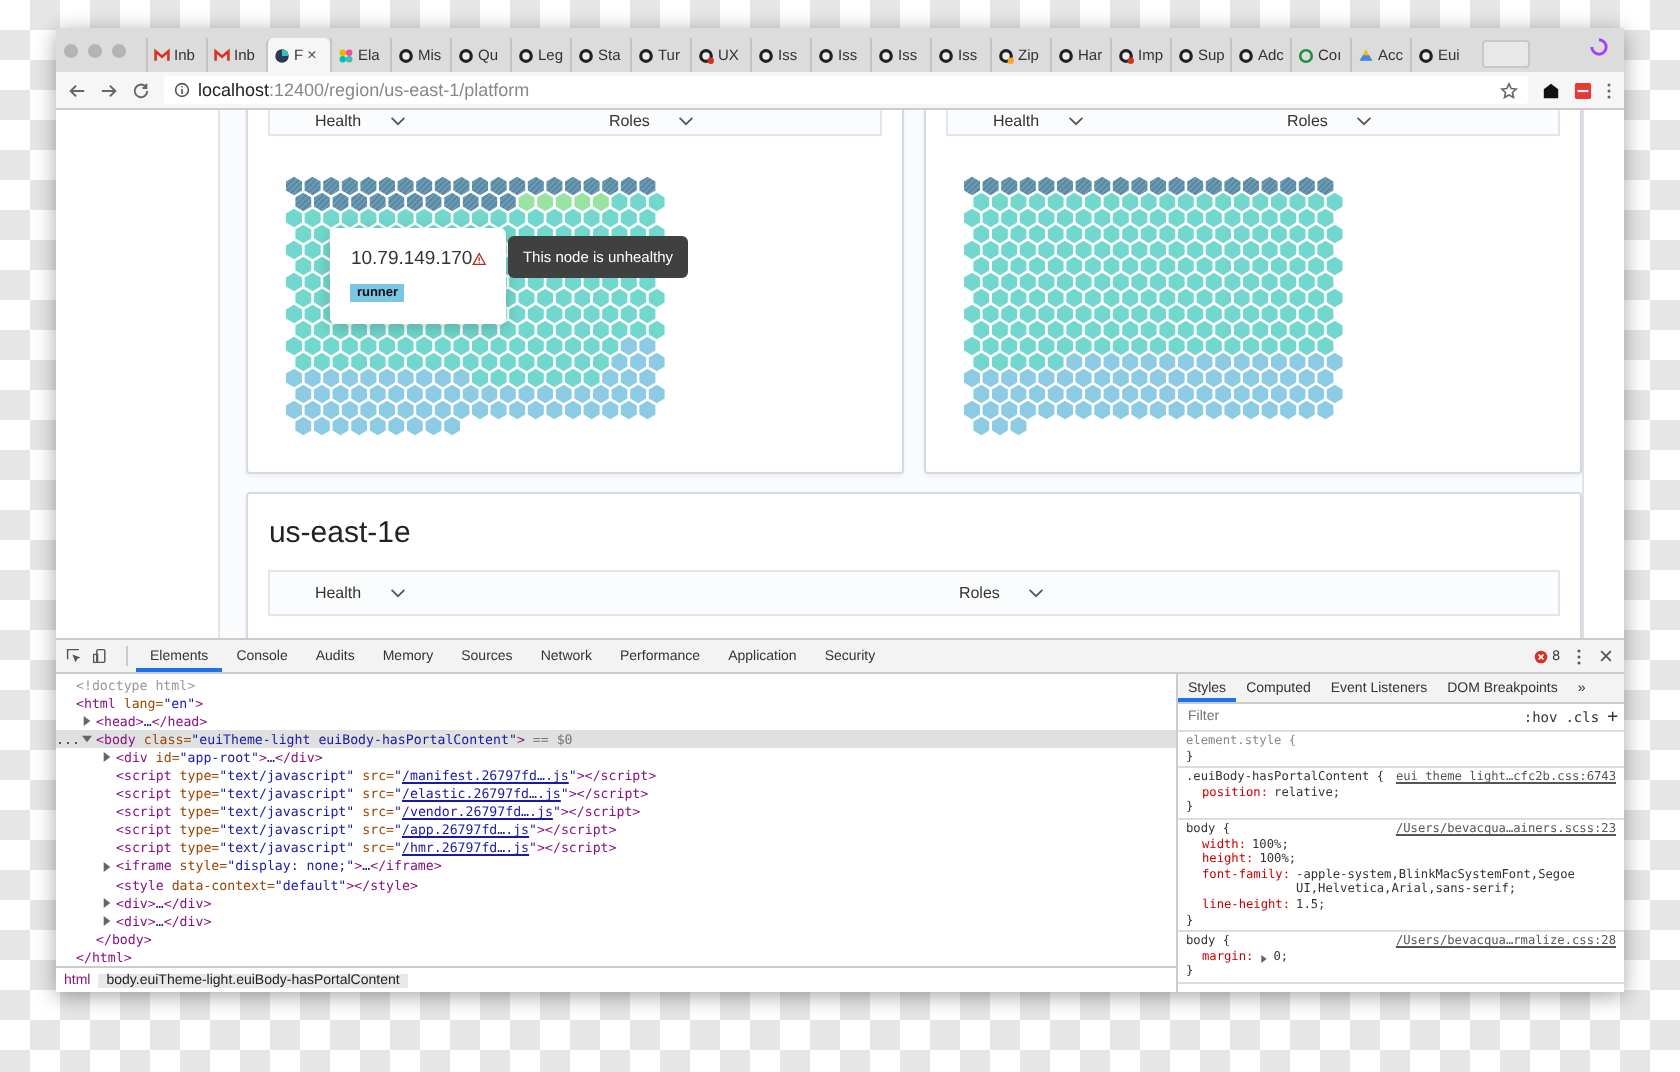  Describe the element at coordinates (346, 55) in the screenshot. I see `flower-icon` at that location.